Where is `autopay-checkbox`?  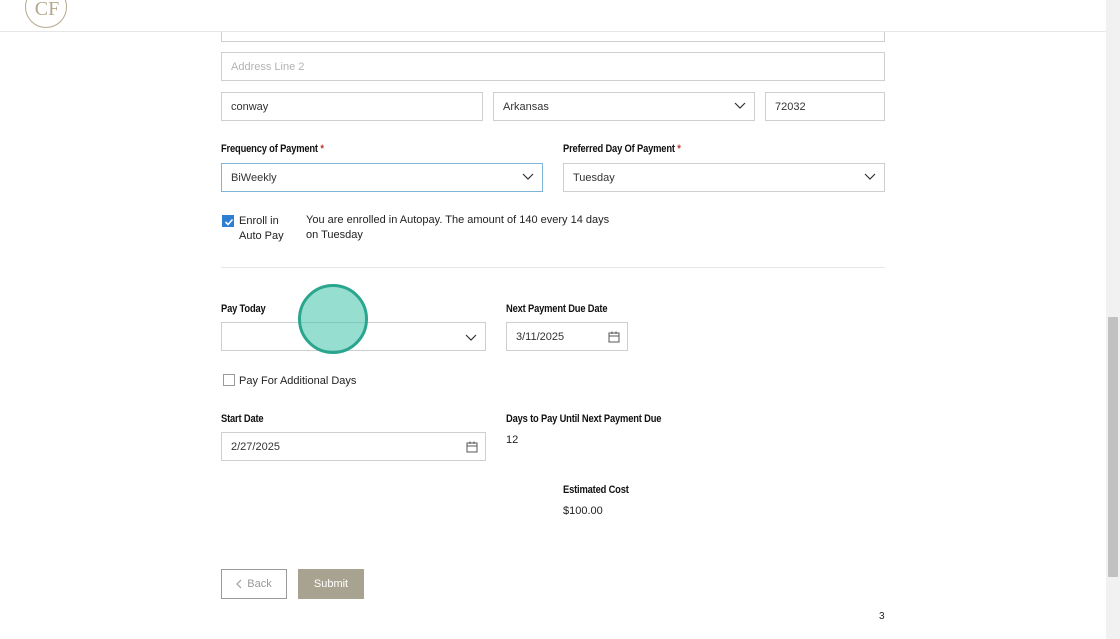 autopay-checkbox is located at coordinates (228, 221).